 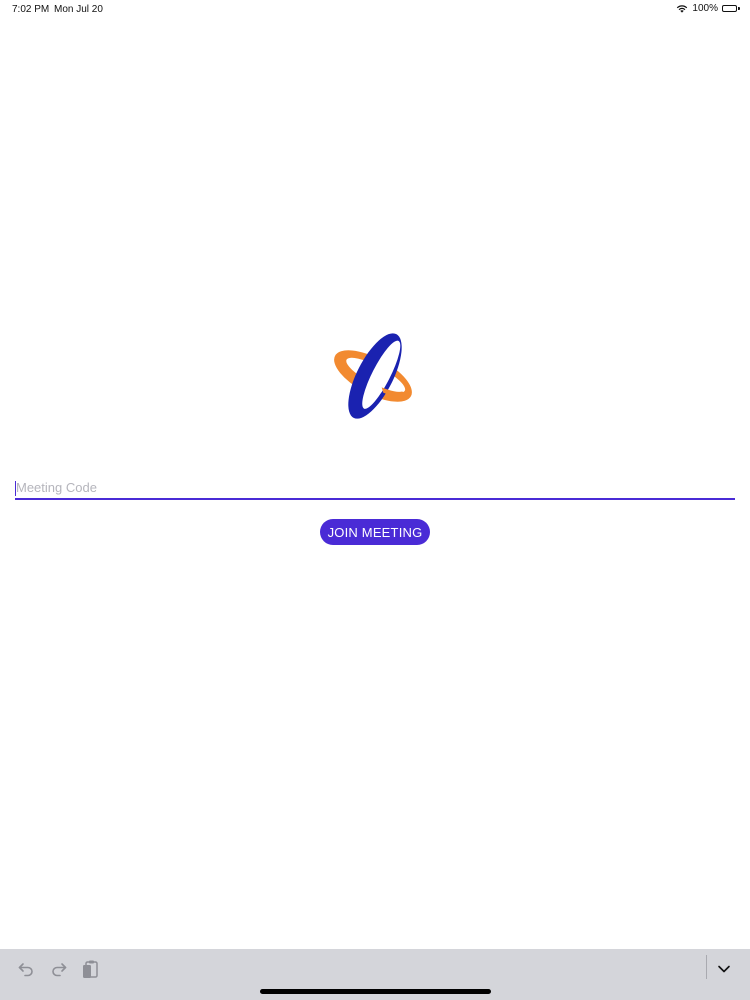 I want to click on paste-icon, so click(x=91, y=969).